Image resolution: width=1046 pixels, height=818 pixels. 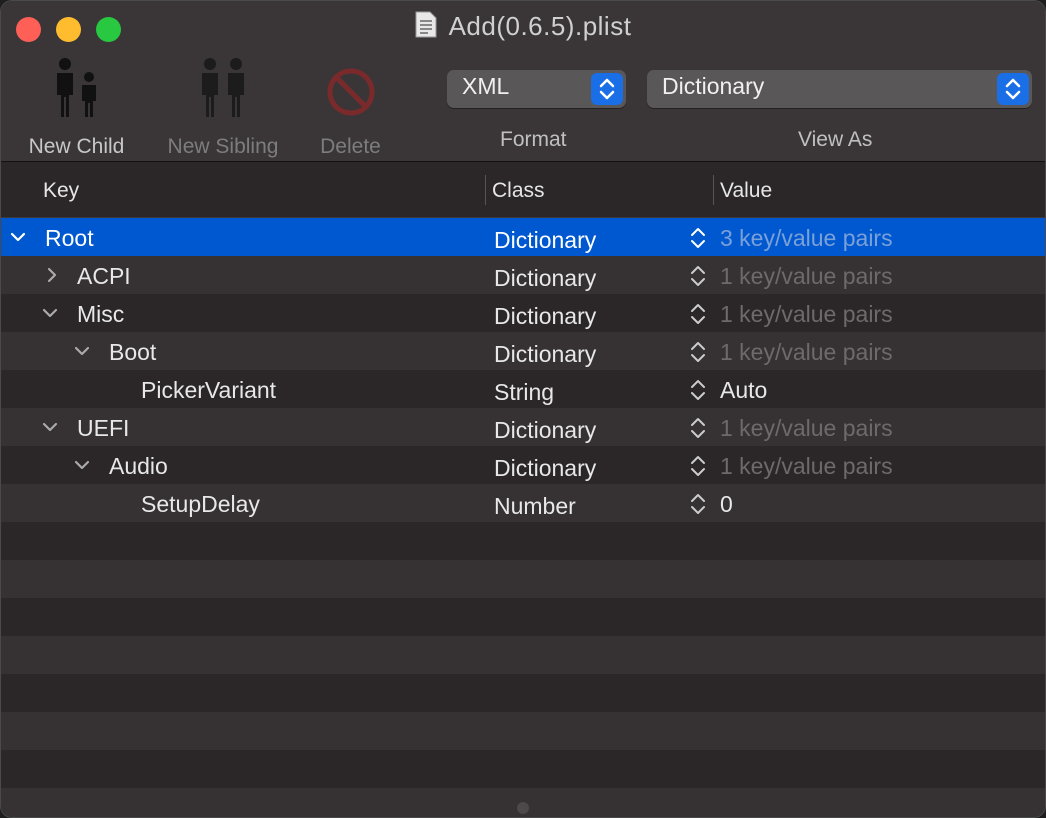 I want to click on row-value: Auto, so click(x=743, y=390).